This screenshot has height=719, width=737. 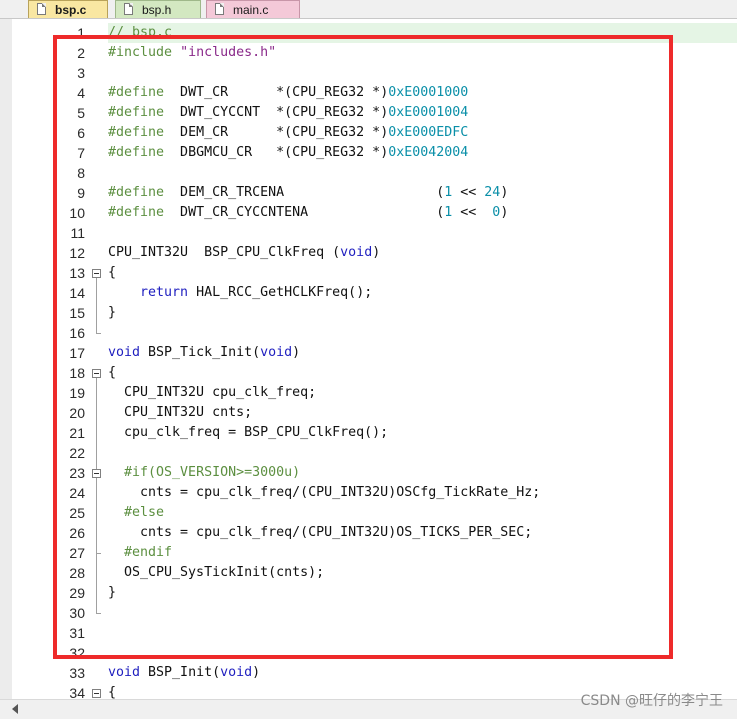 What do you see at coordinates (77, 413) in the screenshot?
I see `line-number: 20` at bounding box center [77, 413].